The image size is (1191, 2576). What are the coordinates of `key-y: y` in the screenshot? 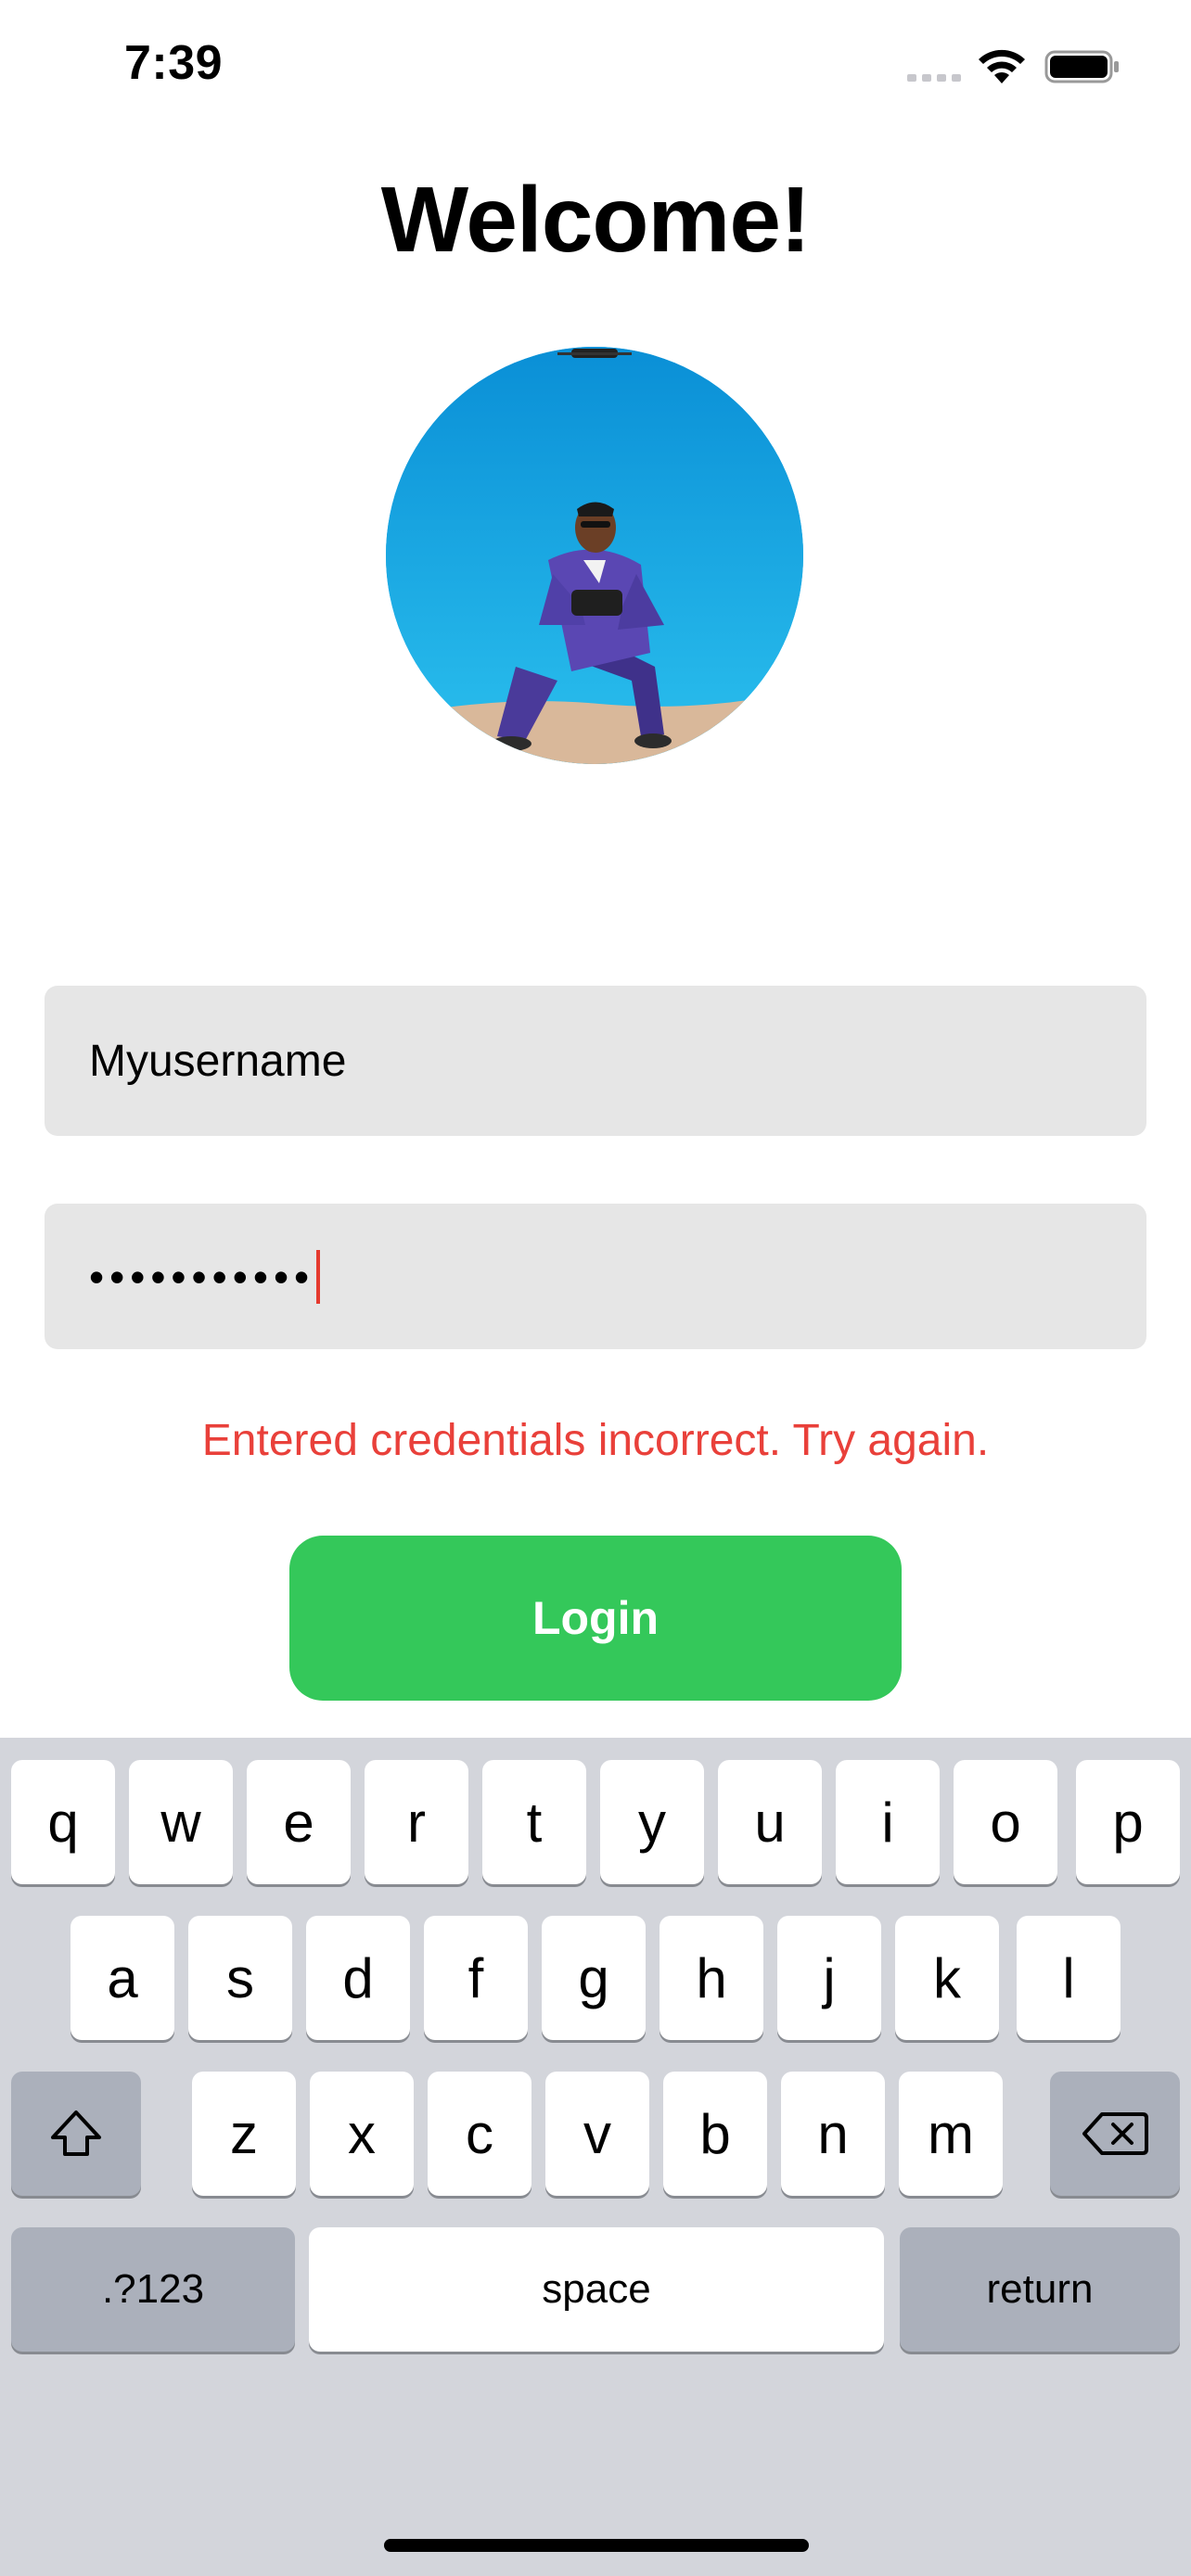 It's located at (652, 1822).